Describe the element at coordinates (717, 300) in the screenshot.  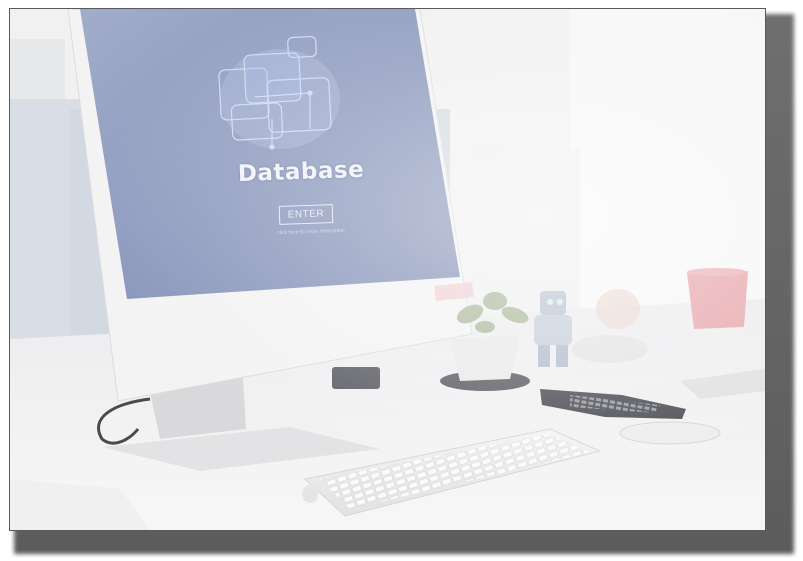
I see `pink-cup` at that location.